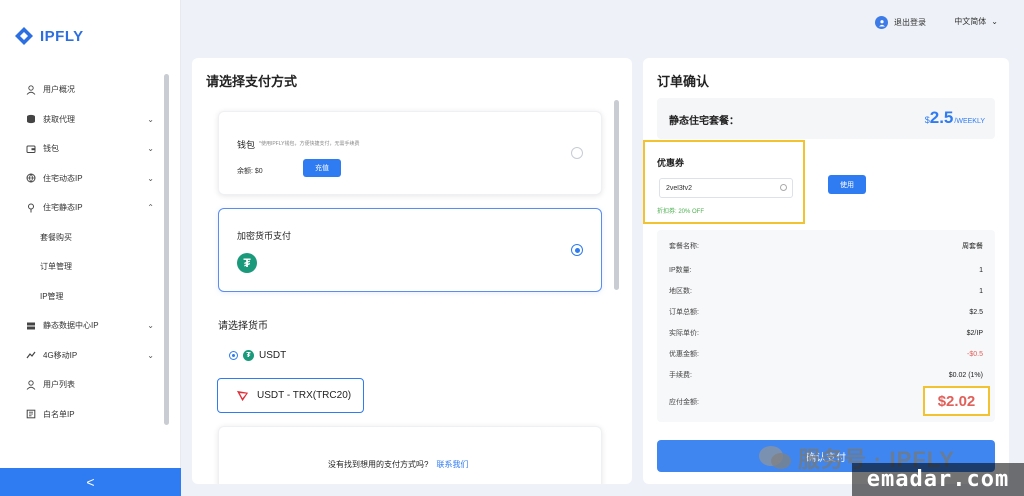 The width and height of the screenshot is (1024, 496). What do you see at coordinates (671, 163) in the screenshot?
I see `coupon-label: 优惠券` at bounding box center [671, 163].